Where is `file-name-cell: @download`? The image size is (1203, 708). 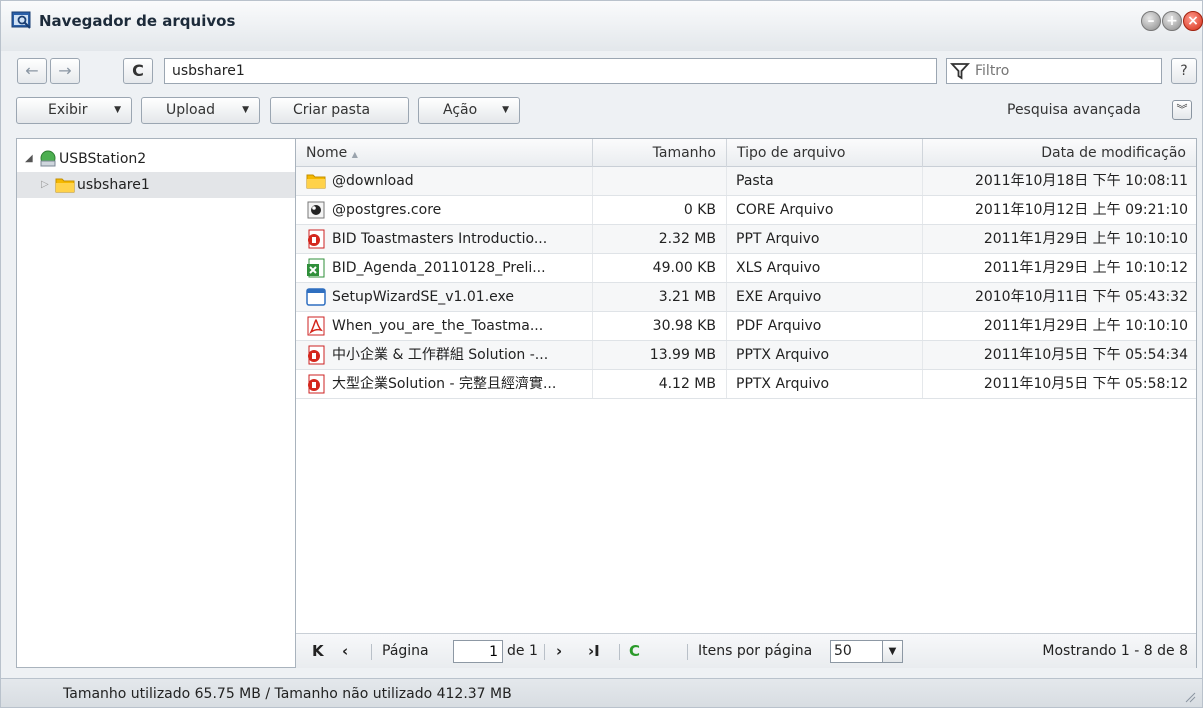
file-name-cell: @download is located at coordinates (444, 181).